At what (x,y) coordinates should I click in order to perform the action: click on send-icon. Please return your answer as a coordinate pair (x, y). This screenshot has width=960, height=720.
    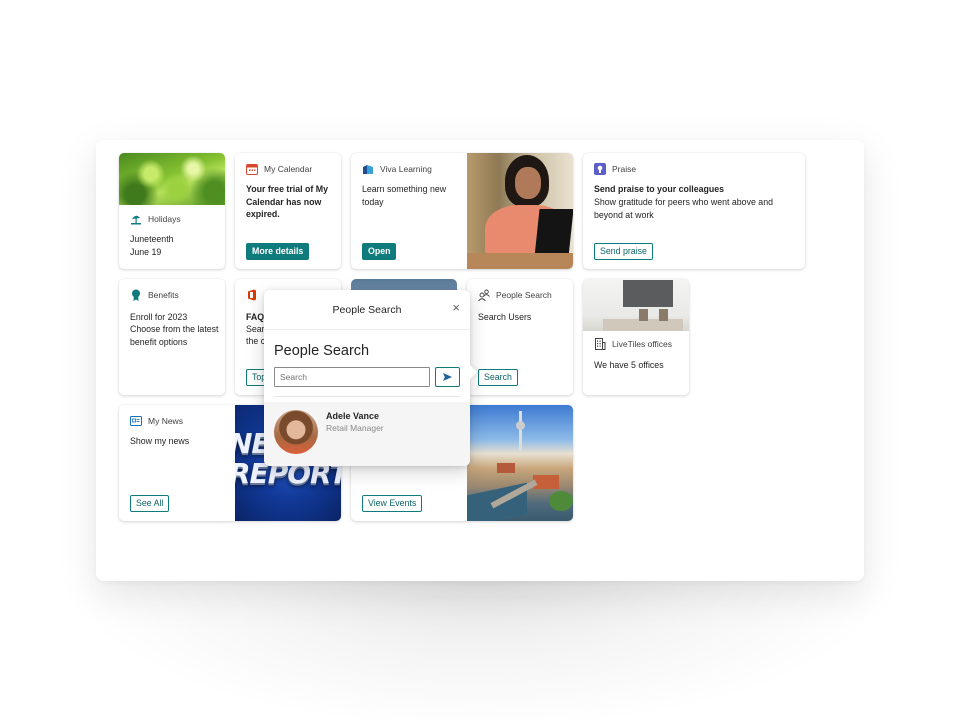
    Looking at the image, I should click on (447, 377).